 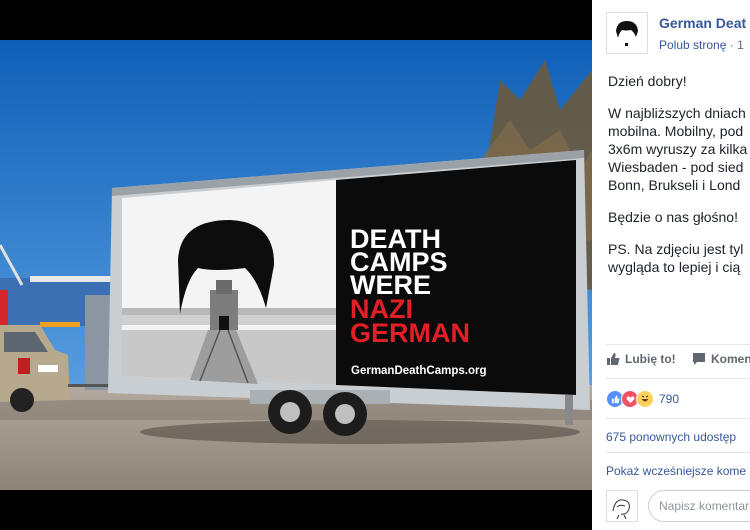 I want to click on sketch-avatar-icon, so click(x=621, y=509).